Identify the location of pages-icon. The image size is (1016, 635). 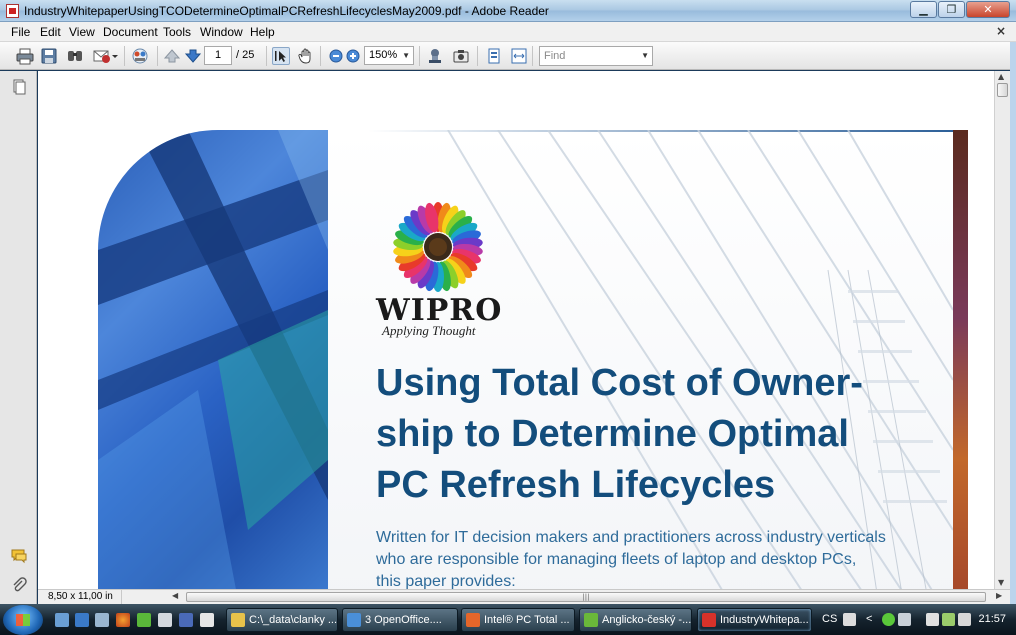
(19, 87).